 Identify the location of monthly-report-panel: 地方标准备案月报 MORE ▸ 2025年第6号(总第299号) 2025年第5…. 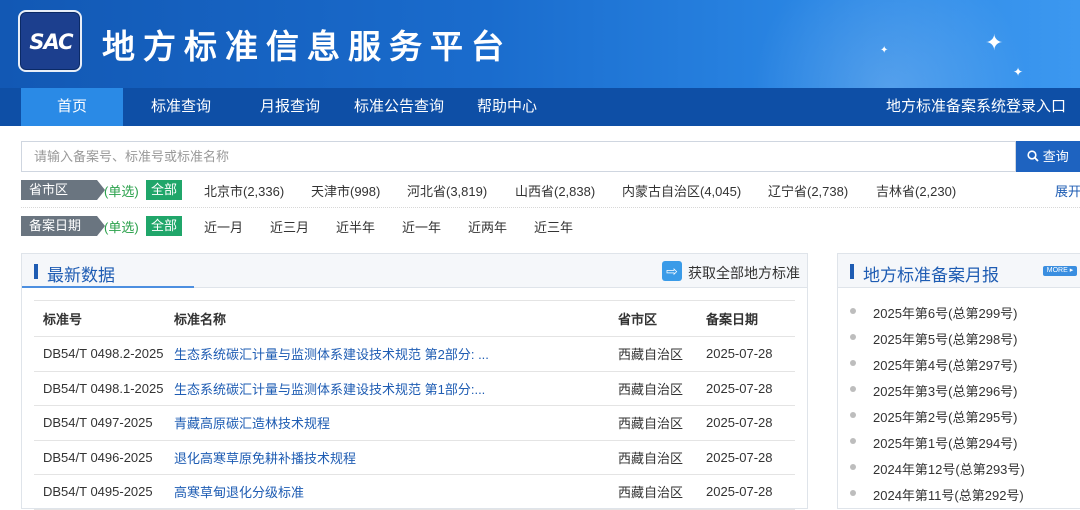
(958, 381).